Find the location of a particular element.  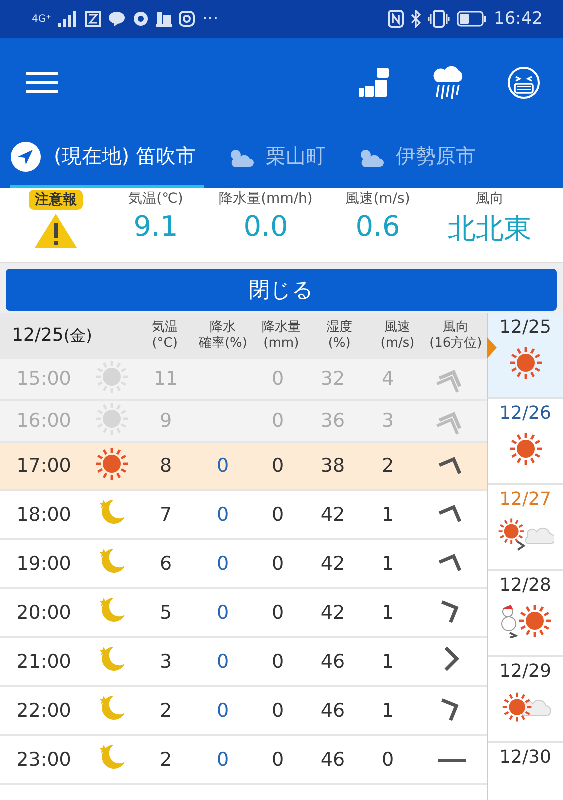

day-date: 12/27 is located at coordinates (526, 499).